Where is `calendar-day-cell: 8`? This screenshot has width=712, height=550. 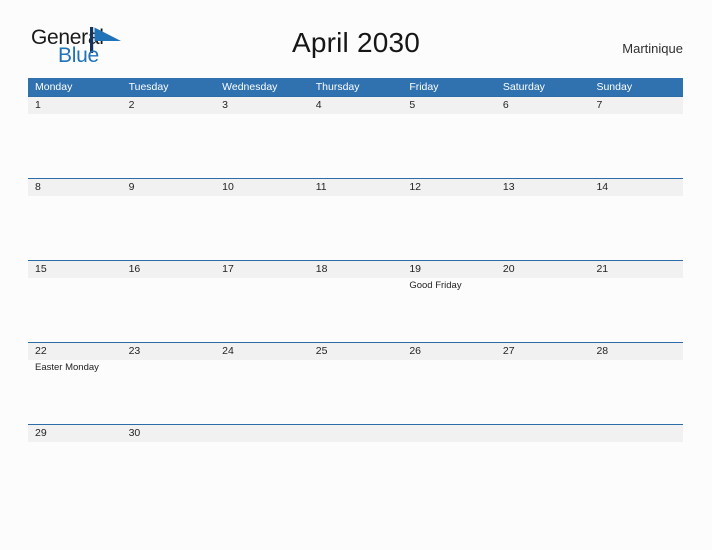
calendar-day-cell: 8 is located at coordinates (75, 219).